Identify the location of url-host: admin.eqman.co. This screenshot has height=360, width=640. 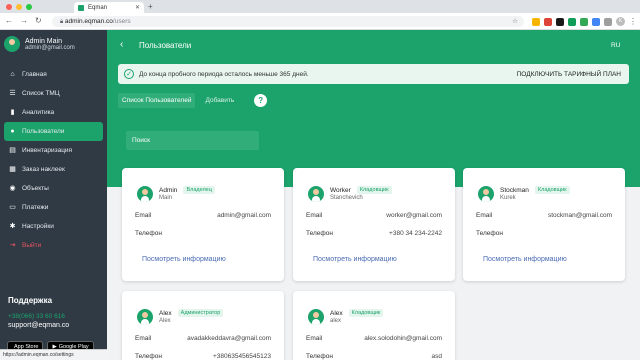
(88, 21).